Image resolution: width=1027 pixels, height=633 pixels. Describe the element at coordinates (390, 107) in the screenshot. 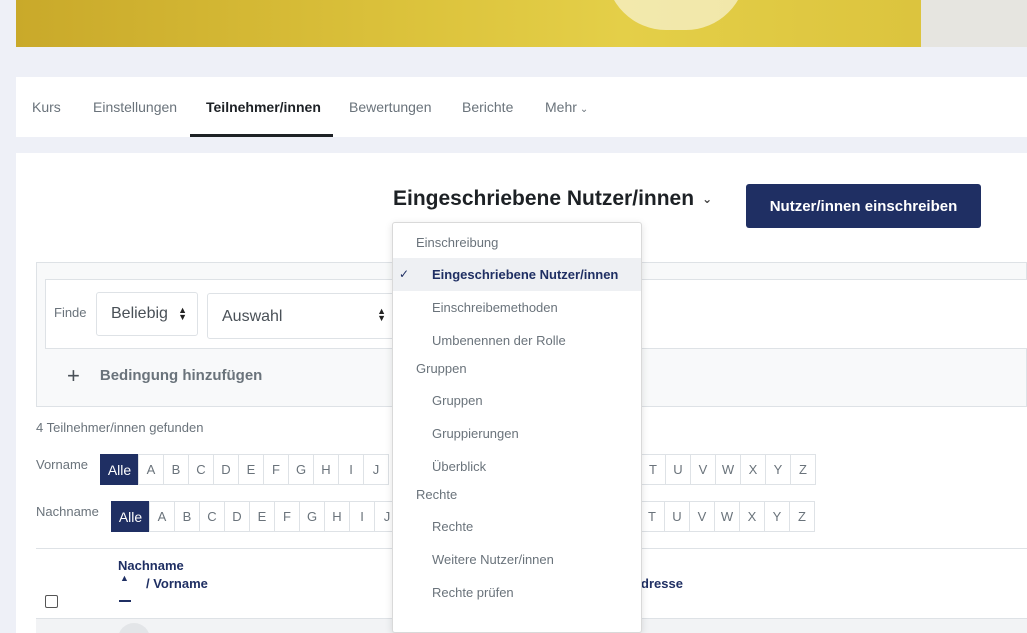

I see `nav-tab-grades: Bewertungen` at that location.